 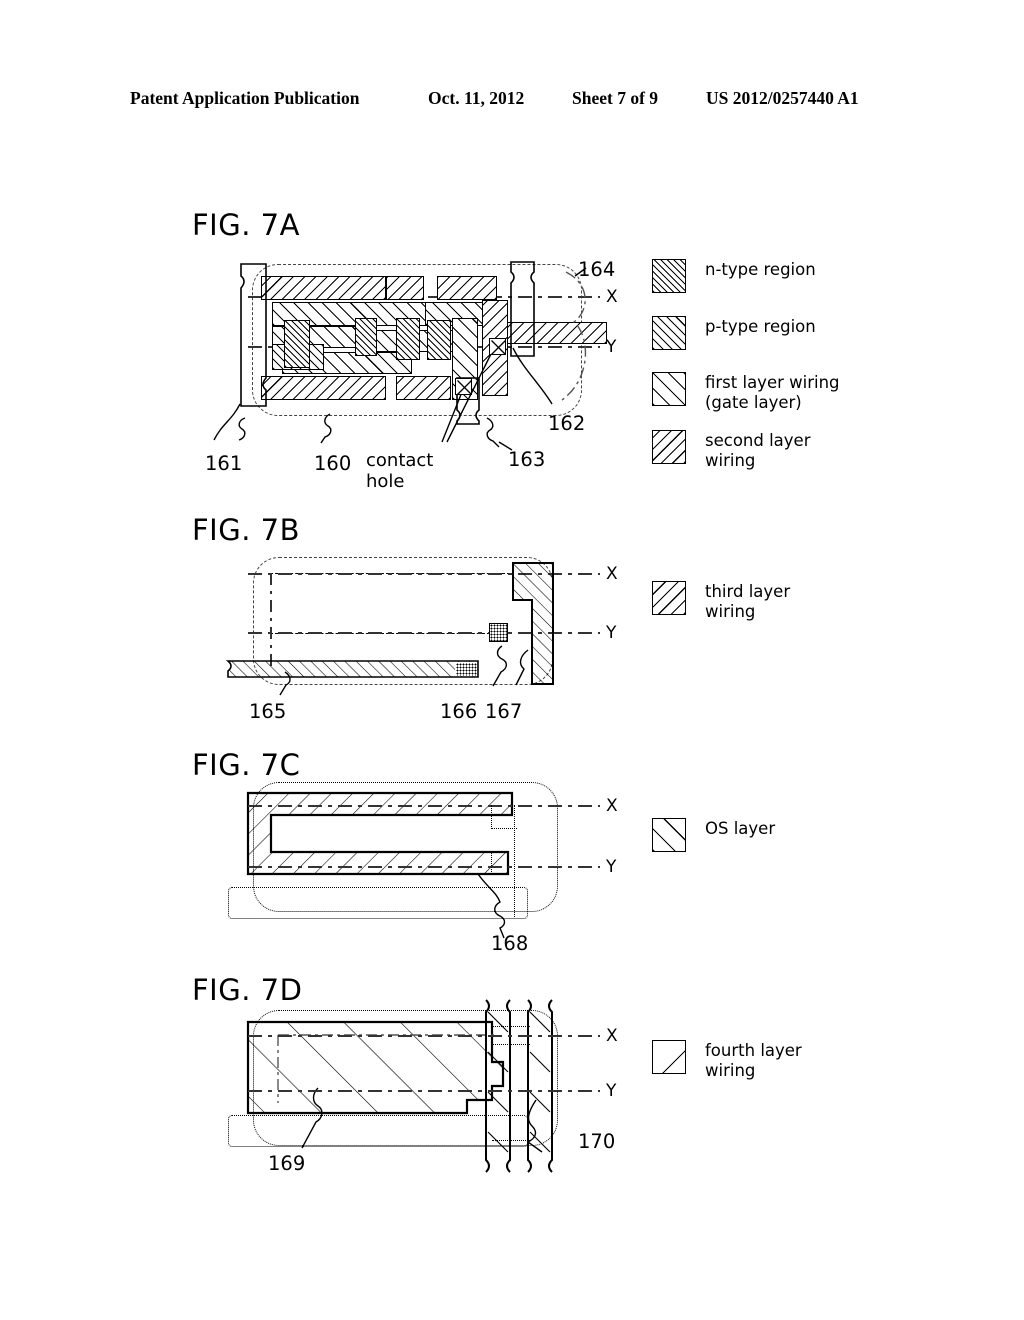 I want to click on figure-7a-refnum-164: 164, so click(x=597, y=269).